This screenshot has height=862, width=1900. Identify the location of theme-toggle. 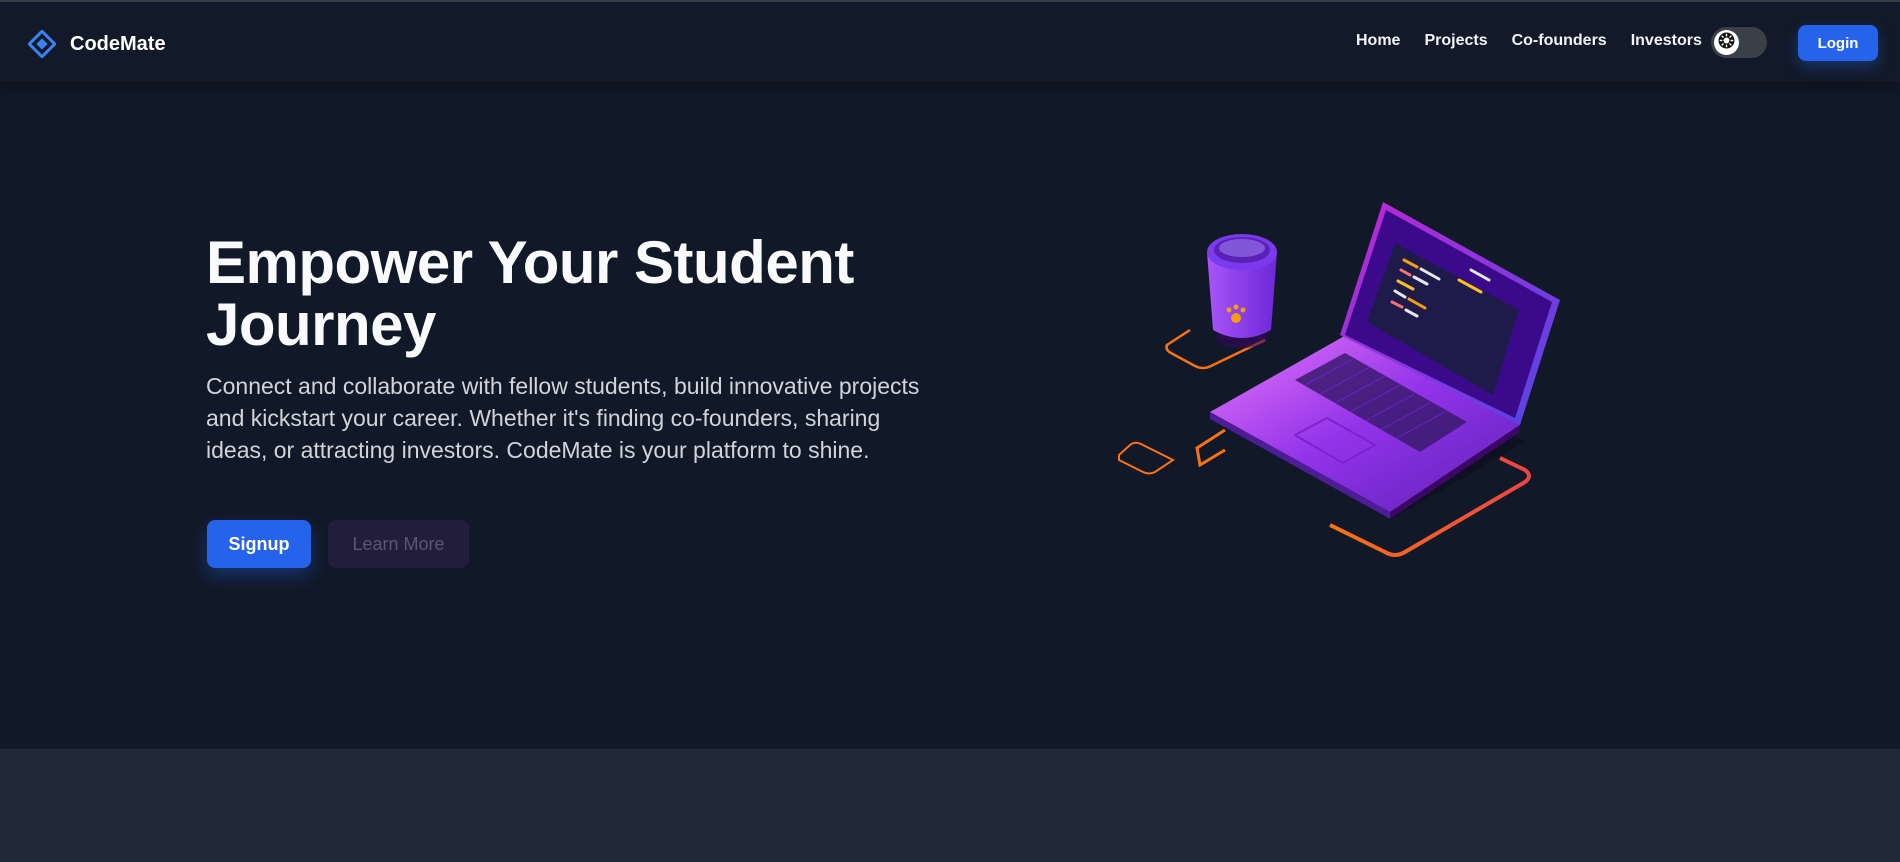
(1739, 42).